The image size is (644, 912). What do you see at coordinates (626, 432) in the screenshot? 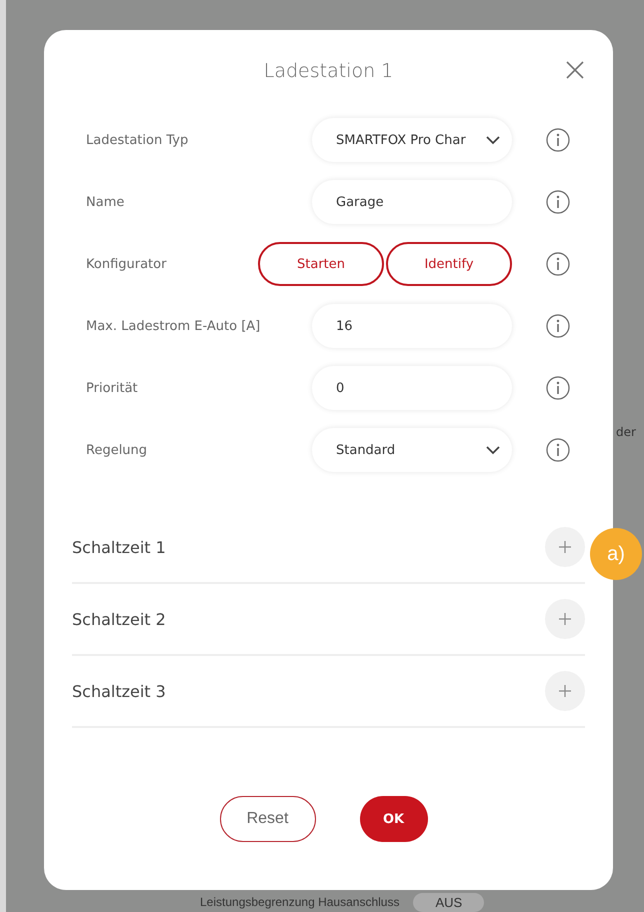
I see `background-text: der` at bounding box center [626, 432].